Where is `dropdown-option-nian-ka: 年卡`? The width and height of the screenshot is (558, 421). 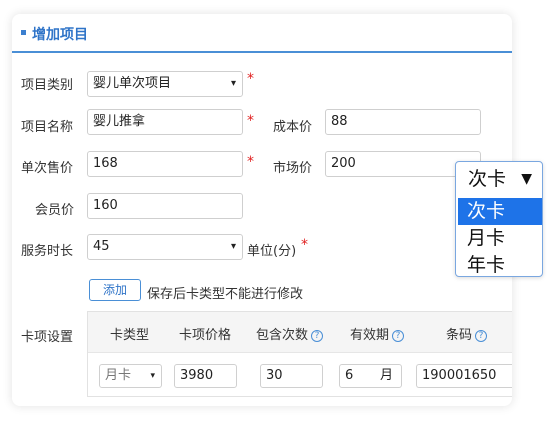
dropdown-option-nian-ka: 年卡 is located at coordinates (500, 265).